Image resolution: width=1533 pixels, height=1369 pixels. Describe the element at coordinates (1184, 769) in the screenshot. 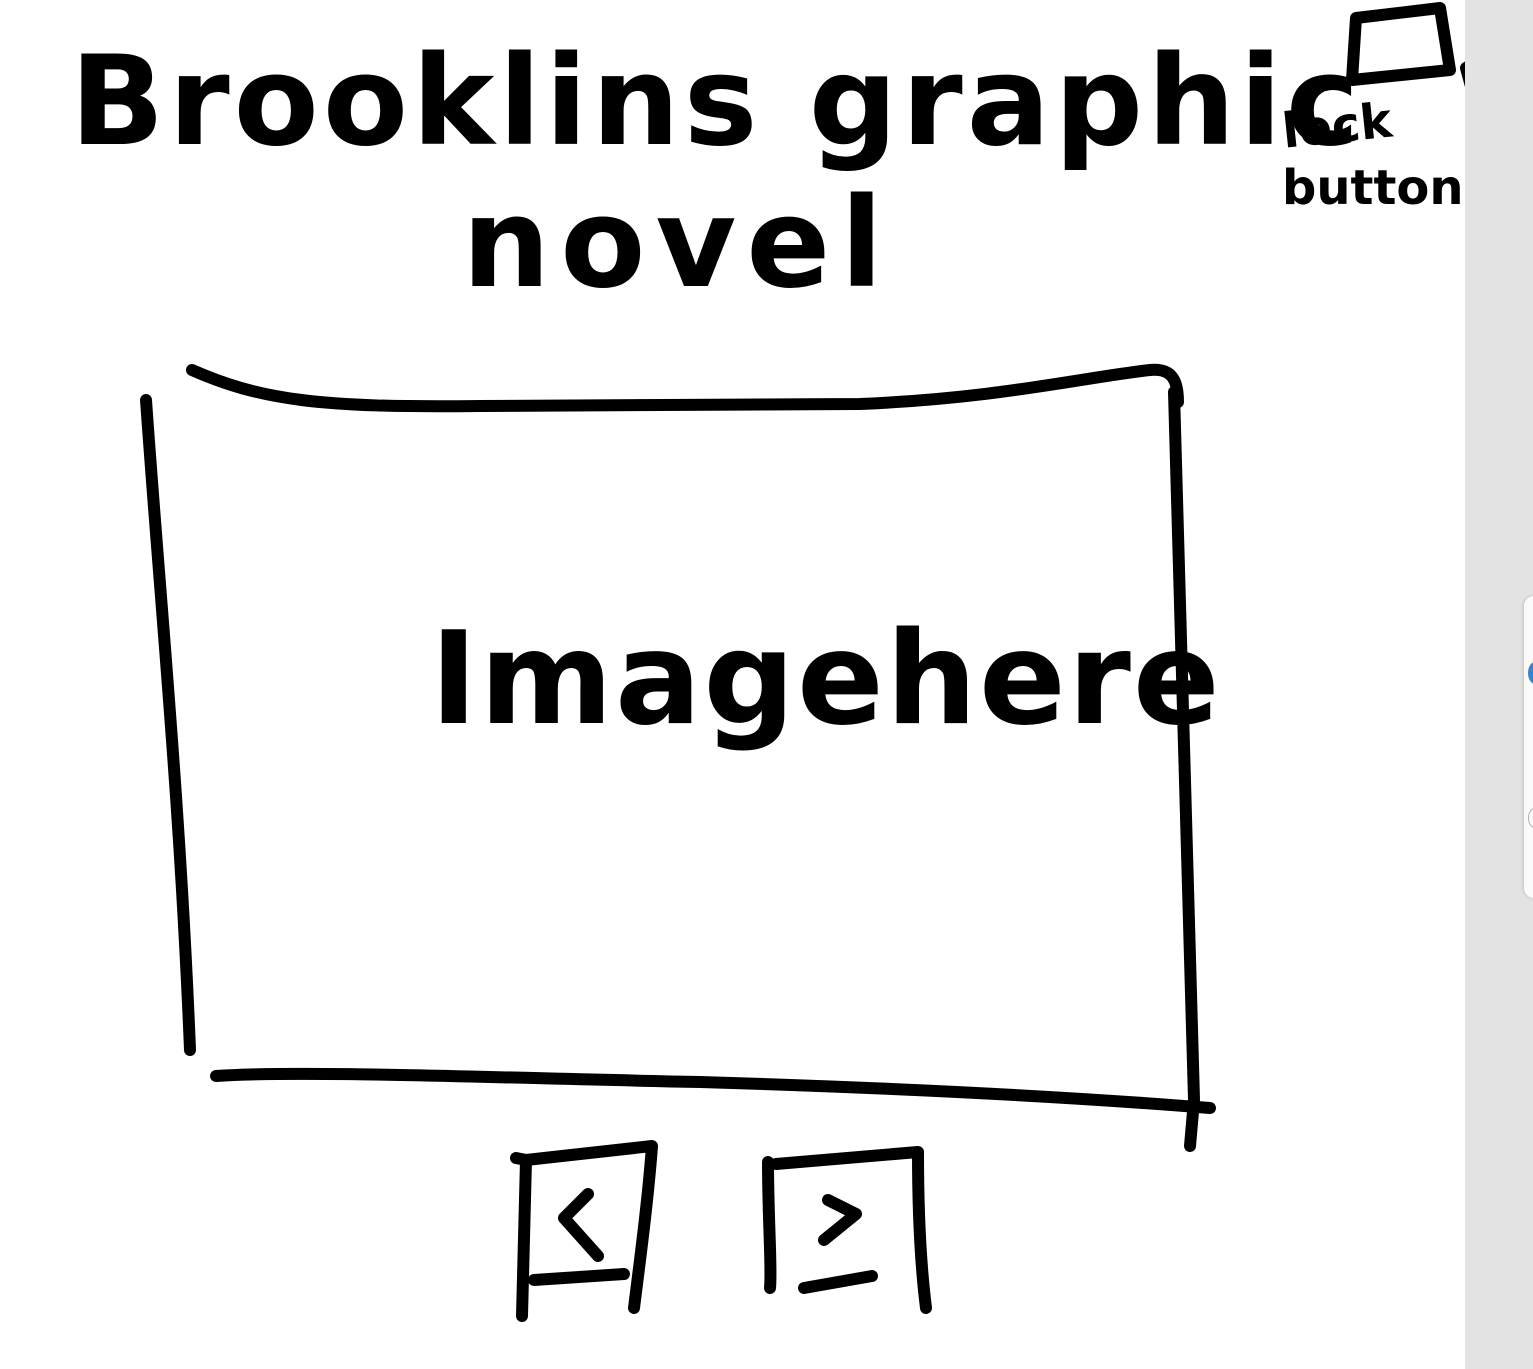

I see `image-frame-right` at that location.